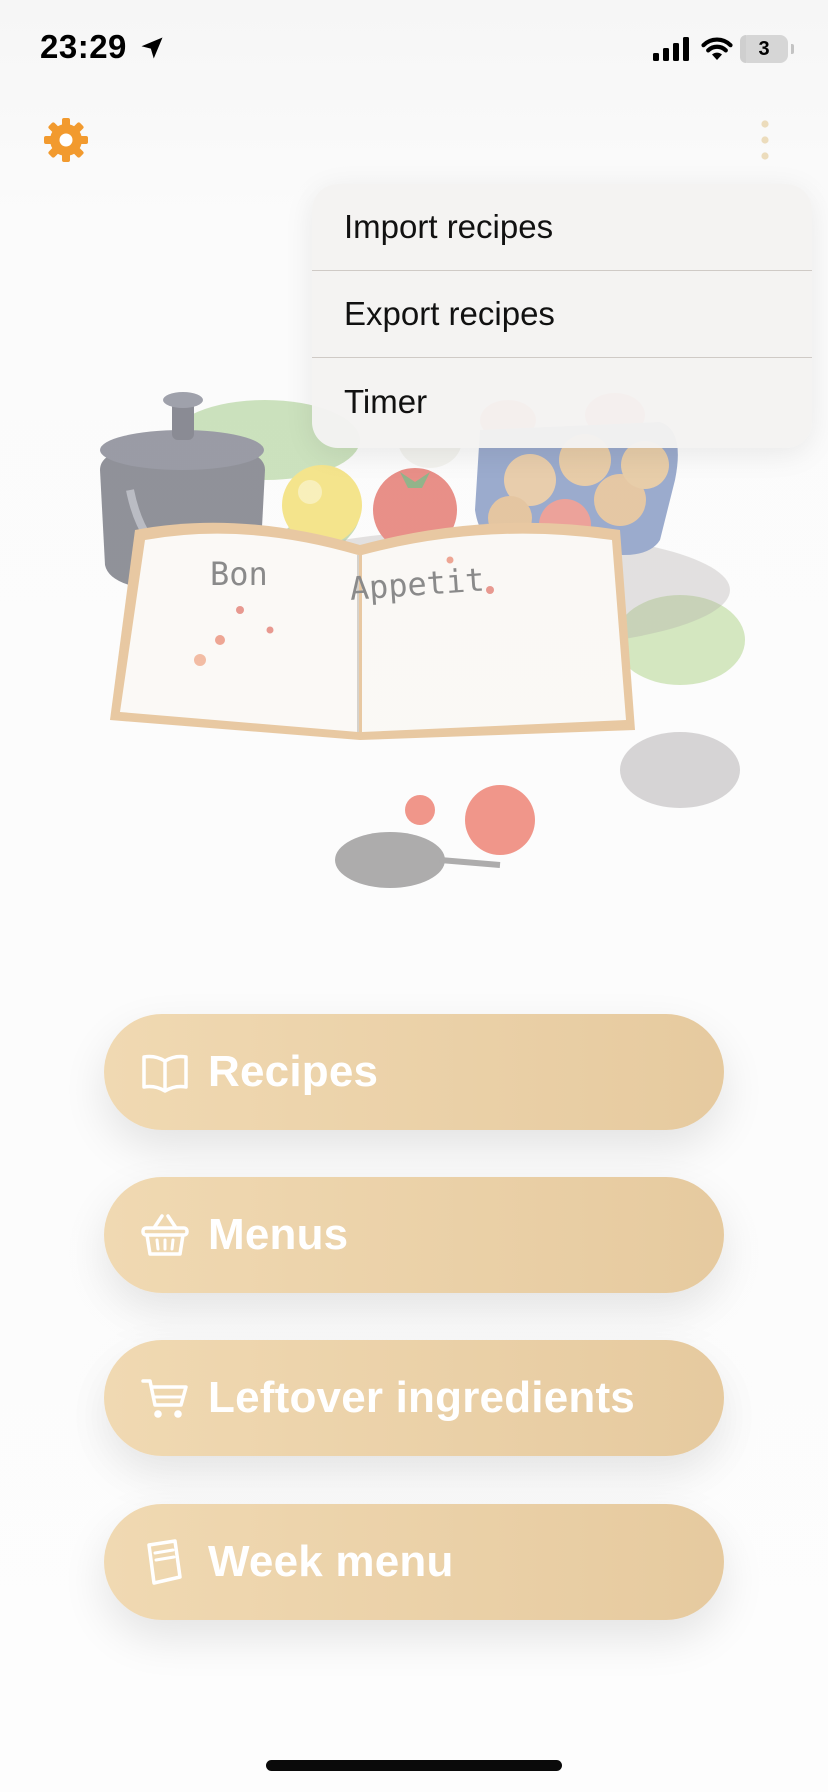  What do you see at coordinates (152, 48) in the screenshot?
I see `location-arrow-icon` at bounding box center [152, 48].